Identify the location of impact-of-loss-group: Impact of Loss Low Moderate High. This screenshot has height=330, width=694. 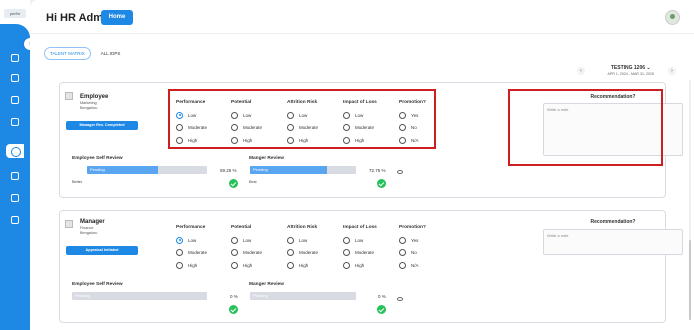
(371, 248).